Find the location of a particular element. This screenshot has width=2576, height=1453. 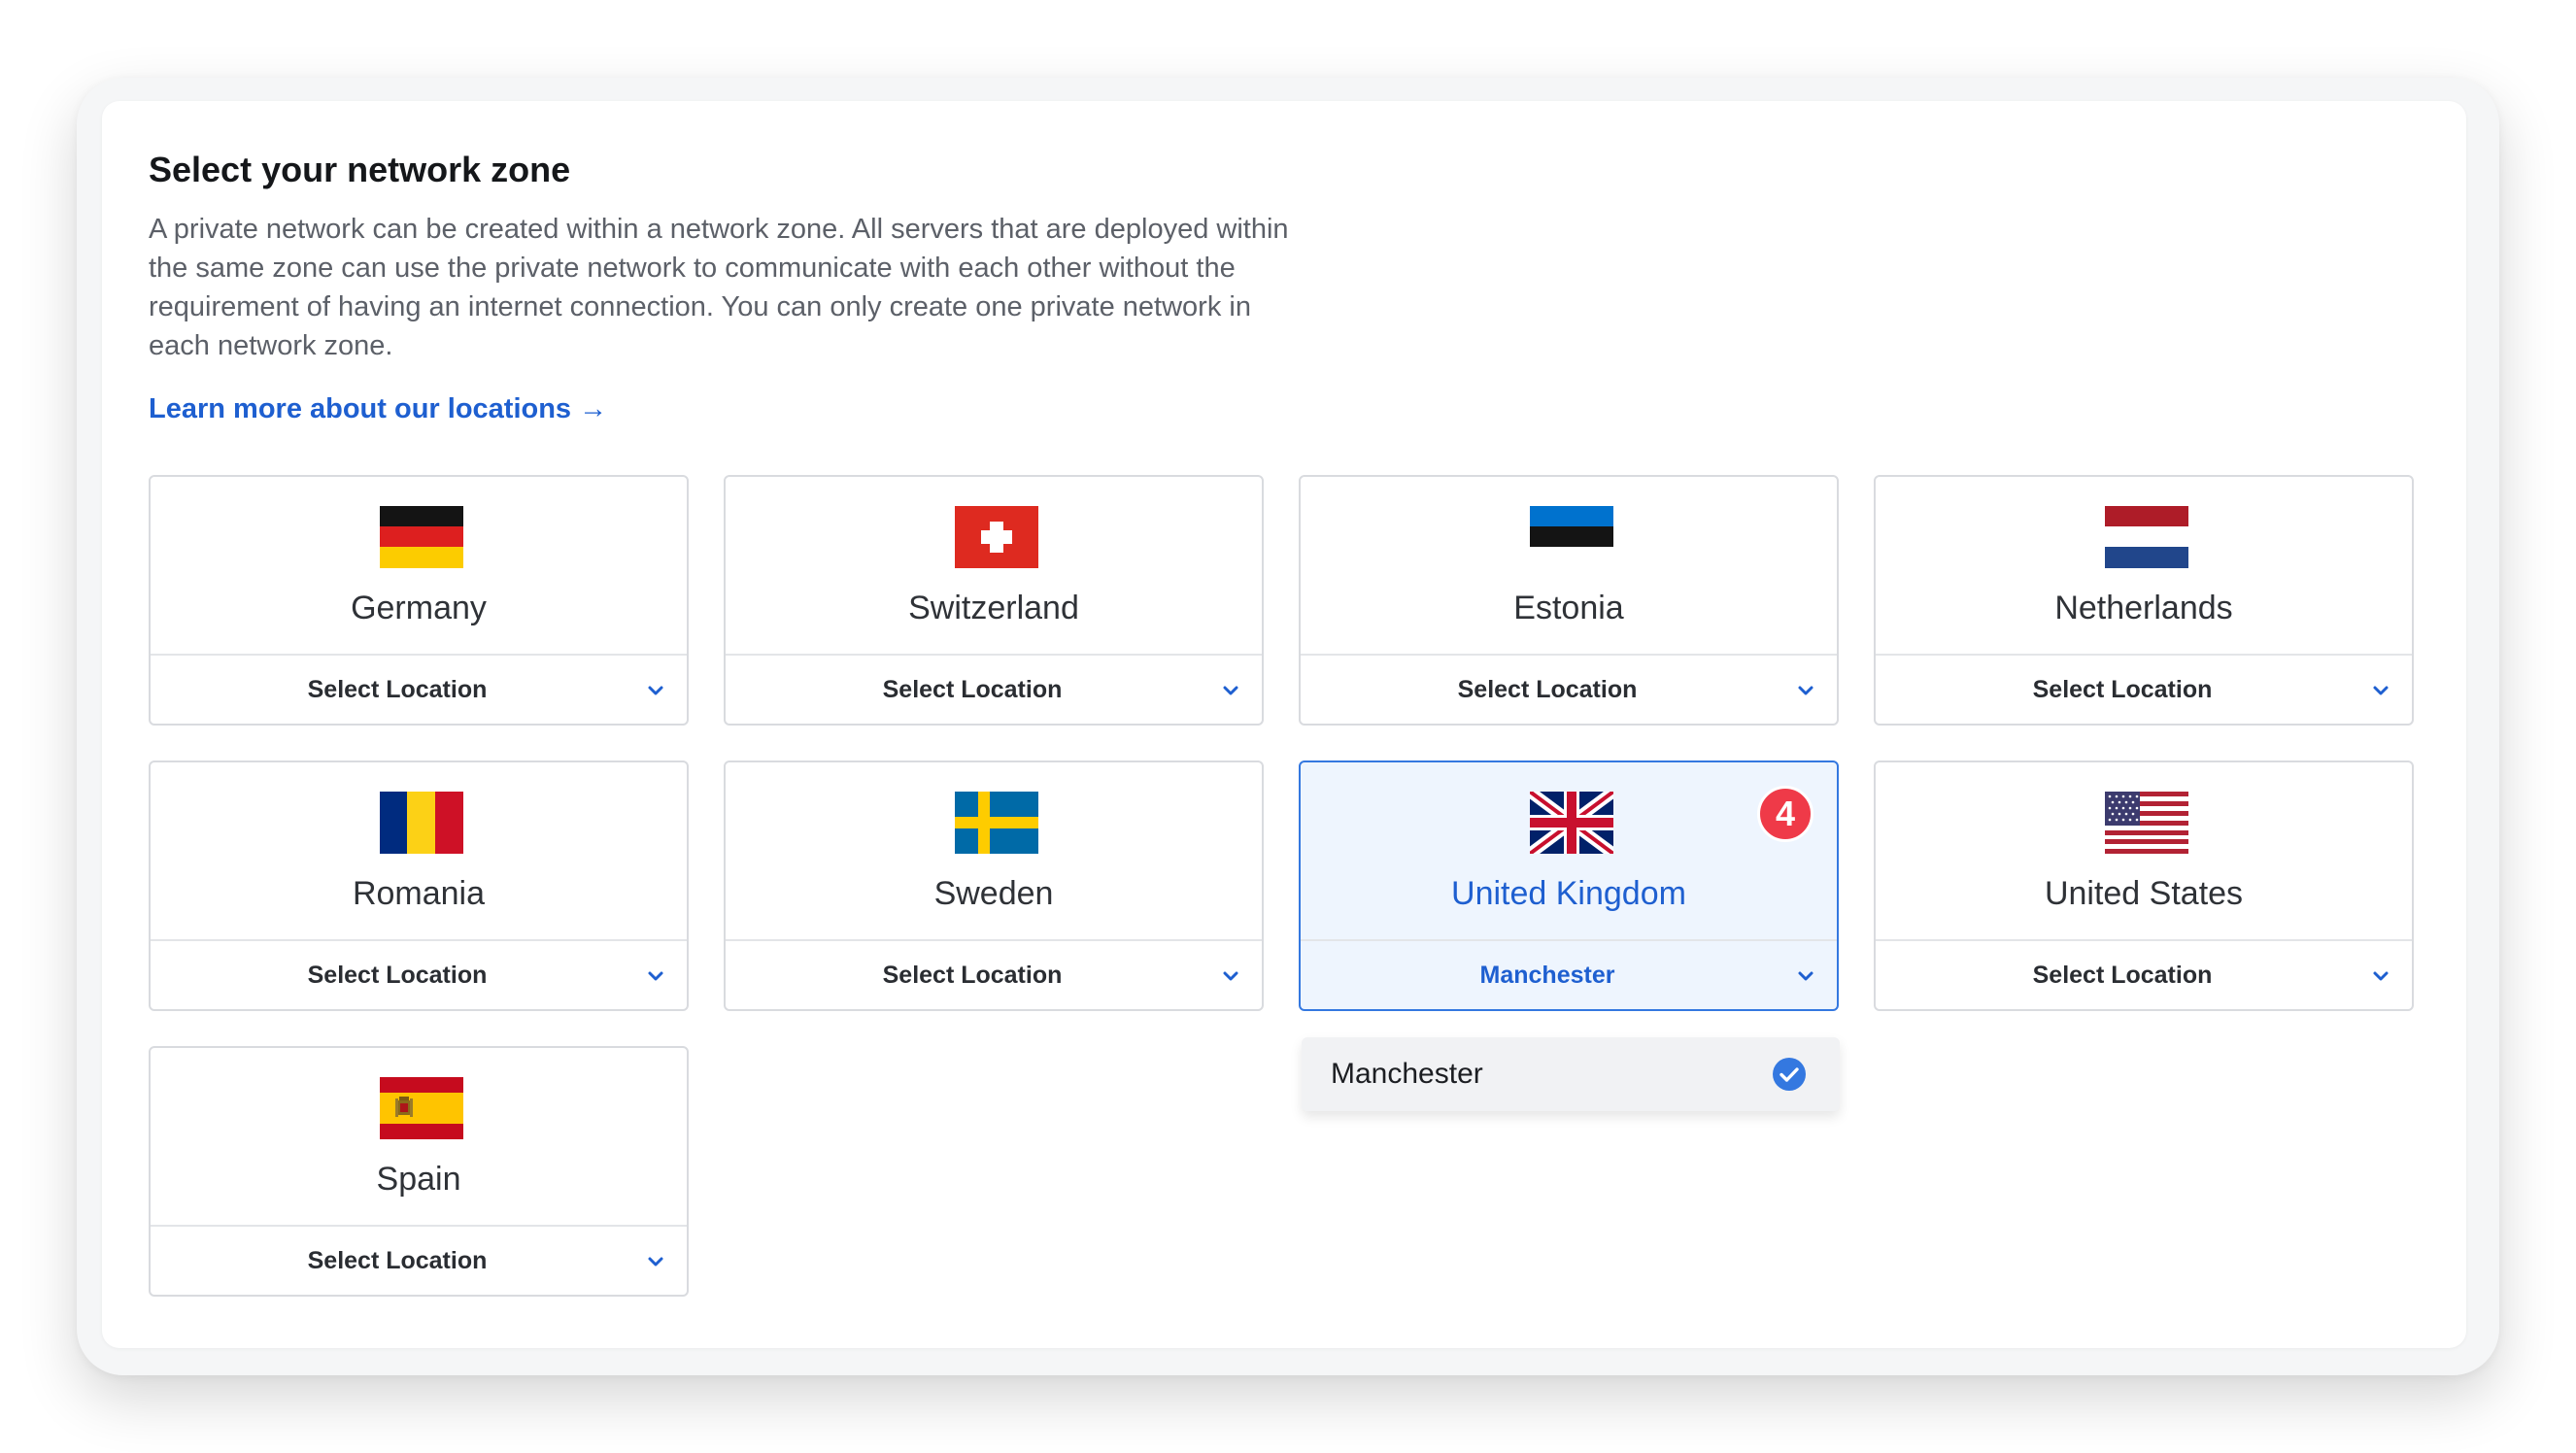

zone-card-germany: Germany Select Location is located at coordinates (419, 600).